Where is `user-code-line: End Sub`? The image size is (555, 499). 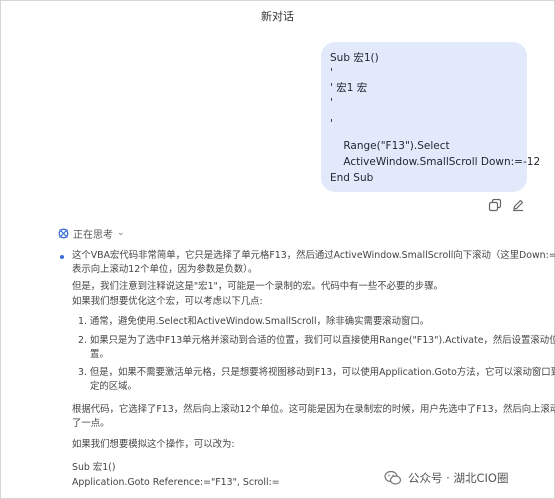 user-code-line: End Sub is located at coordinates (352, 178).